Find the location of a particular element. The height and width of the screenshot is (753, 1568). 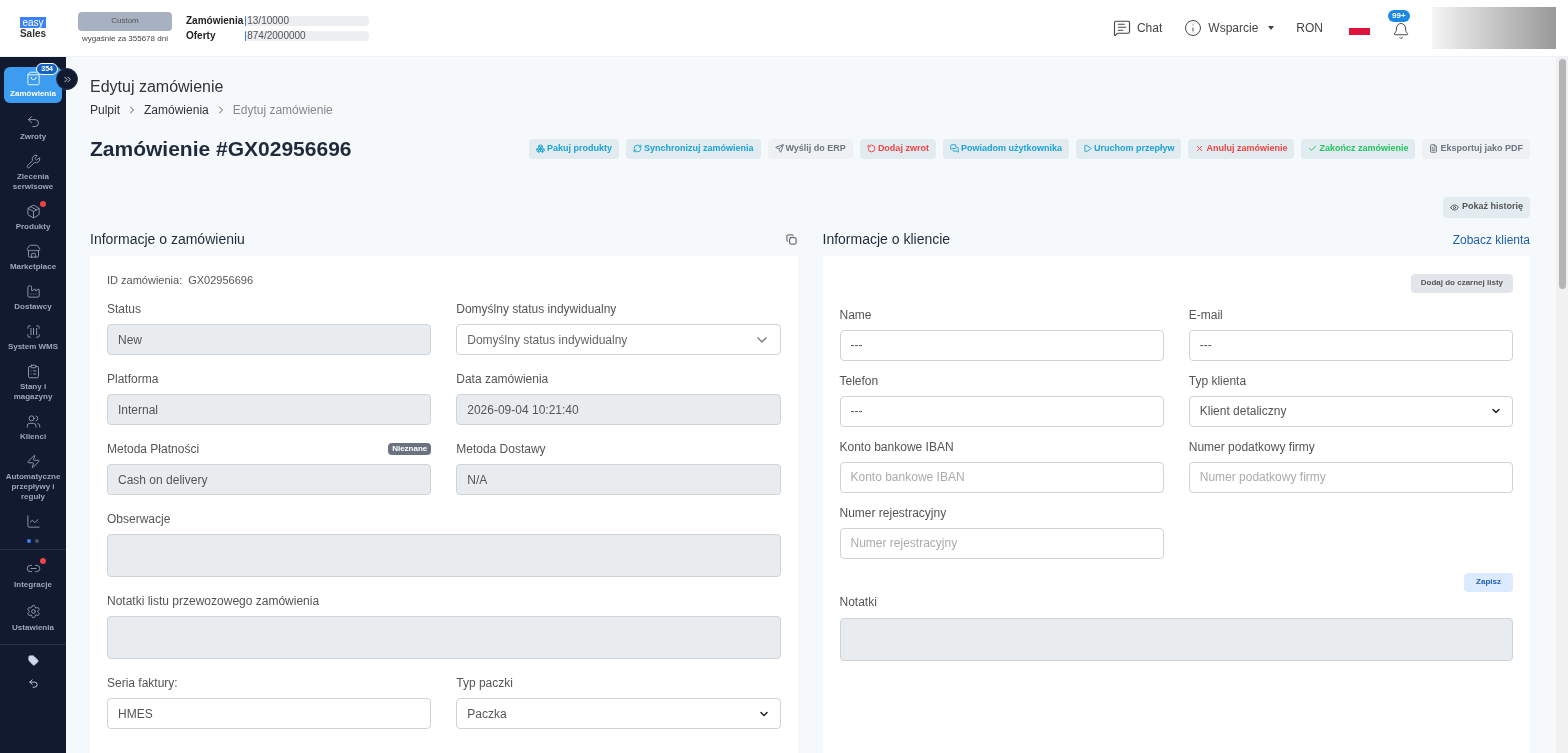

input-field: Konto bankowe IBAN is located at coordinates (1001, 477).